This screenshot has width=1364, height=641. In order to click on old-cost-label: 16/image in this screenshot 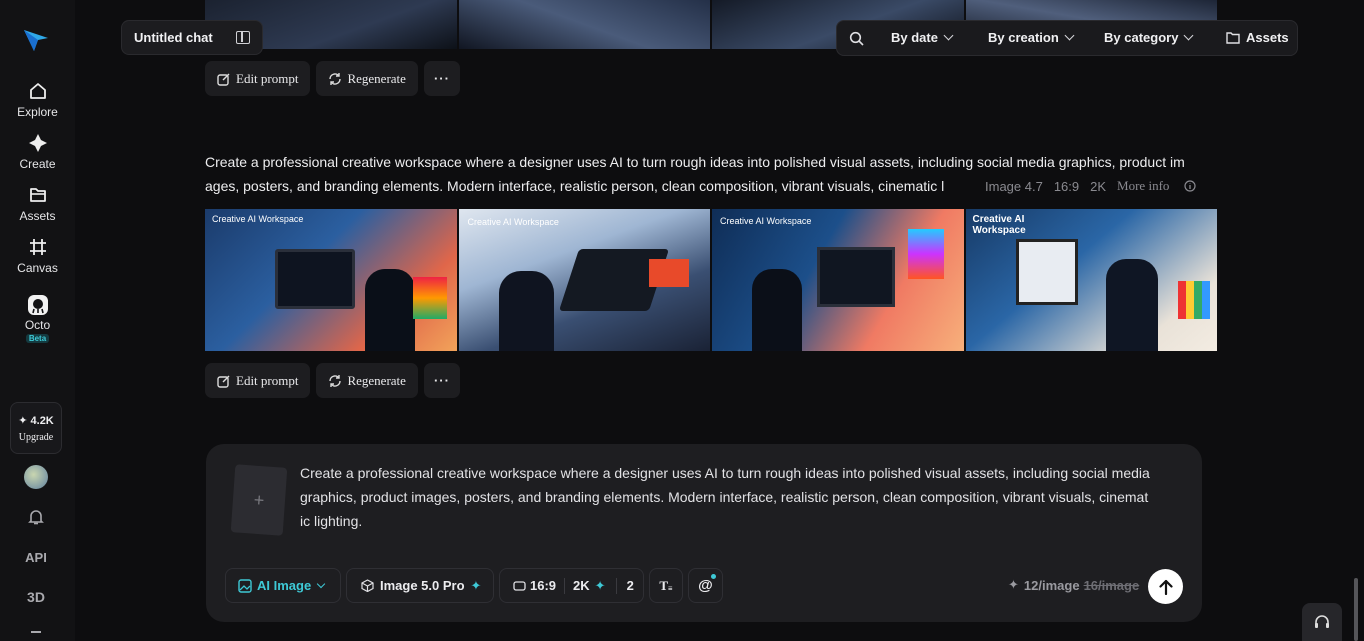, I will do `click(1111, 585)`.